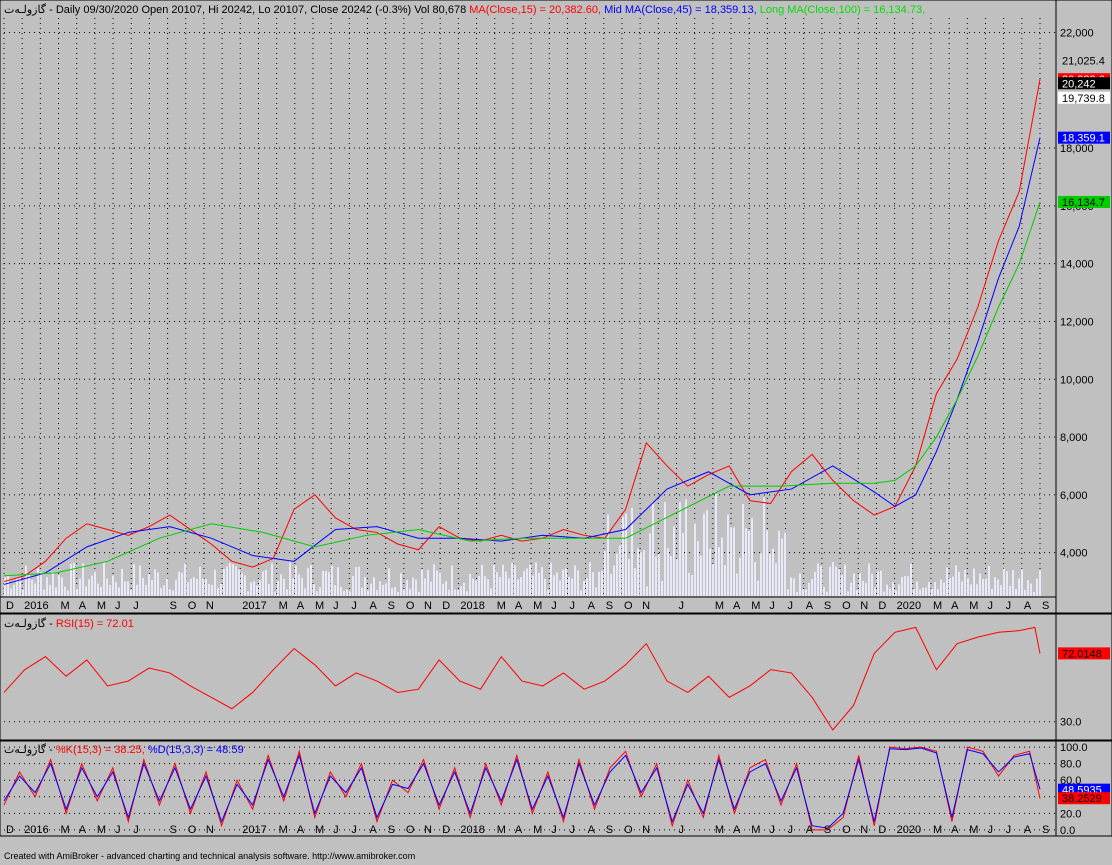 Image resolution: width=1112 pixels, height=865 pixels. What do you see at coordinates (909, 606) in the screenshot?
I see `x-tick-label: 2020` at bounding box center [909, 606].